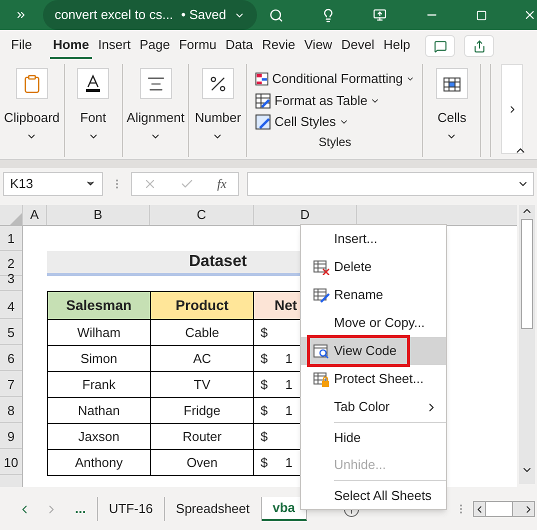 The width and height of the screenshot is (537, 530). What do you see at coordinates (11, 238) in the screenshot?
I see `row-header: 1` at bounding box center [11, 238].